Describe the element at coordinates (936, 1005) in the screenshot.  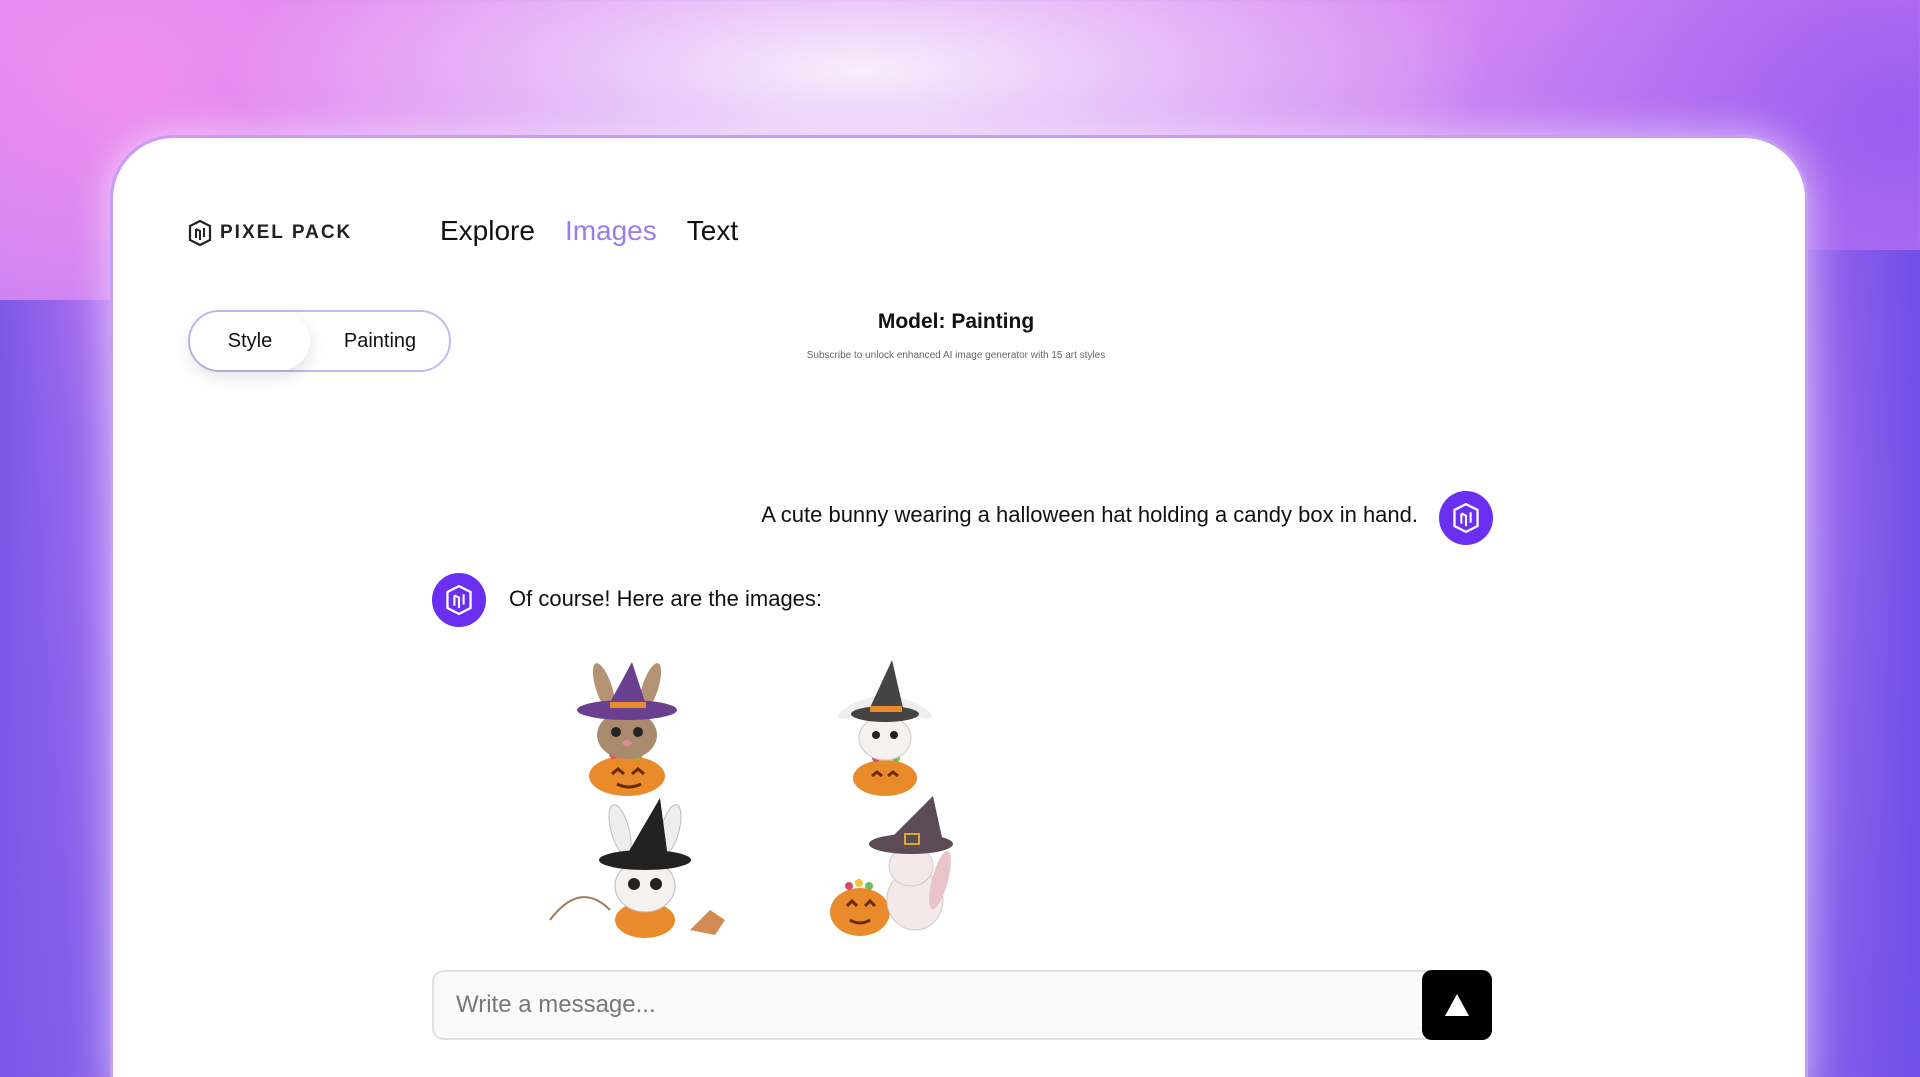
I see `message-input` at that location.